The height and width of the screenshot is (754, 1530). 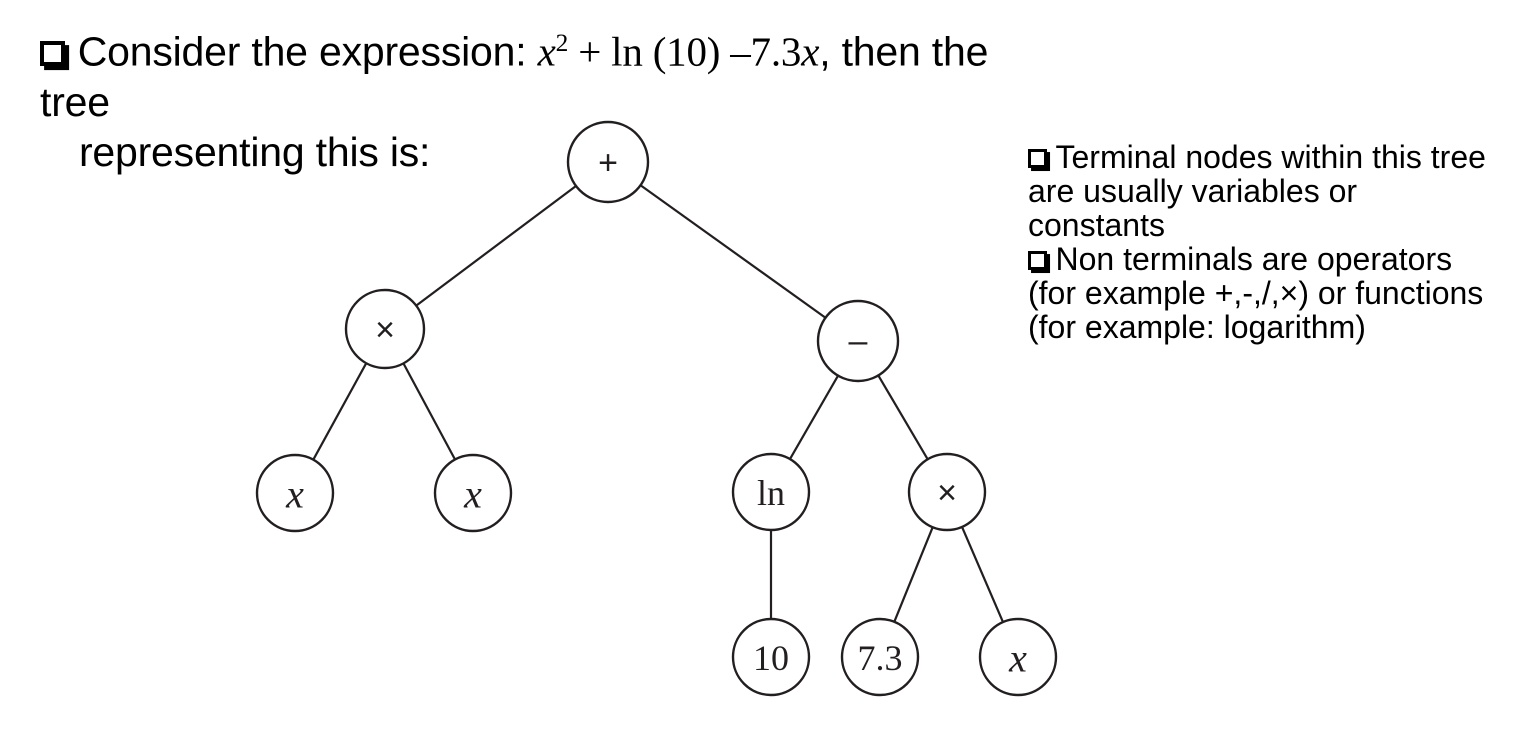 I want to click on node-label-x-2: x, so click(x=472, y=494).